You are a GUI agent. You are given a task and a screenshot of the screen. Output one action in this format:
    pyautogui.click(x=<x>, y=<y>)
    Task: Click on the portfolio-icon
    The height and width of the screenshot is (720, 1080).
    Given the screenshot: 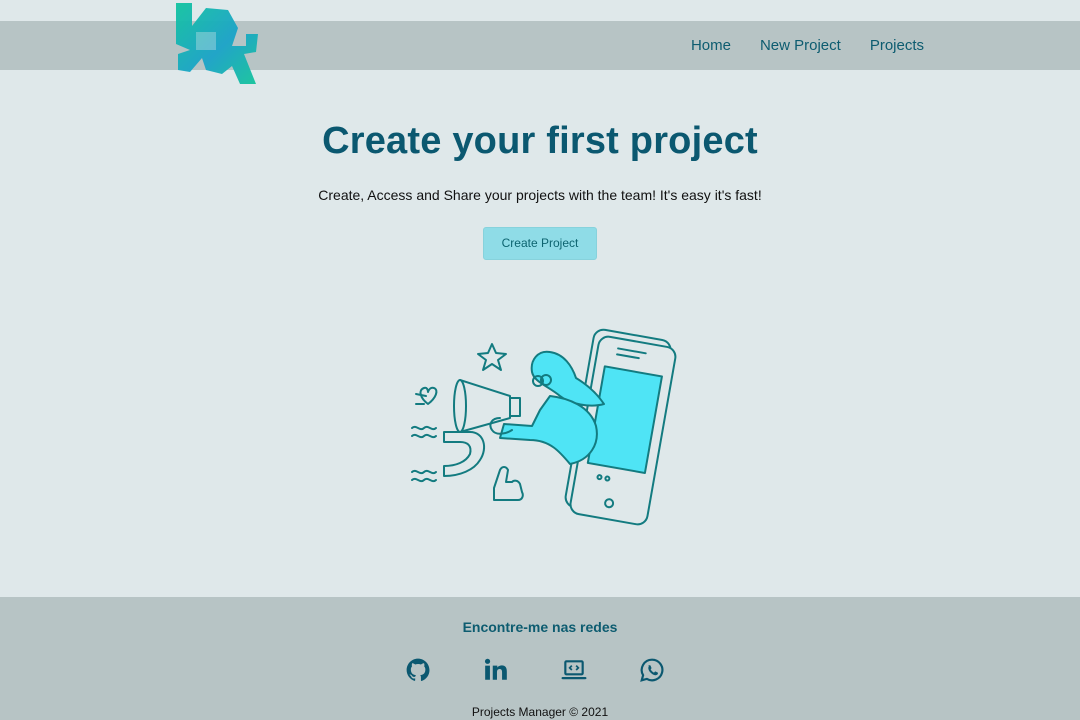 What is the action you would take?
    pyautogui.click(x=574, y=670)
    